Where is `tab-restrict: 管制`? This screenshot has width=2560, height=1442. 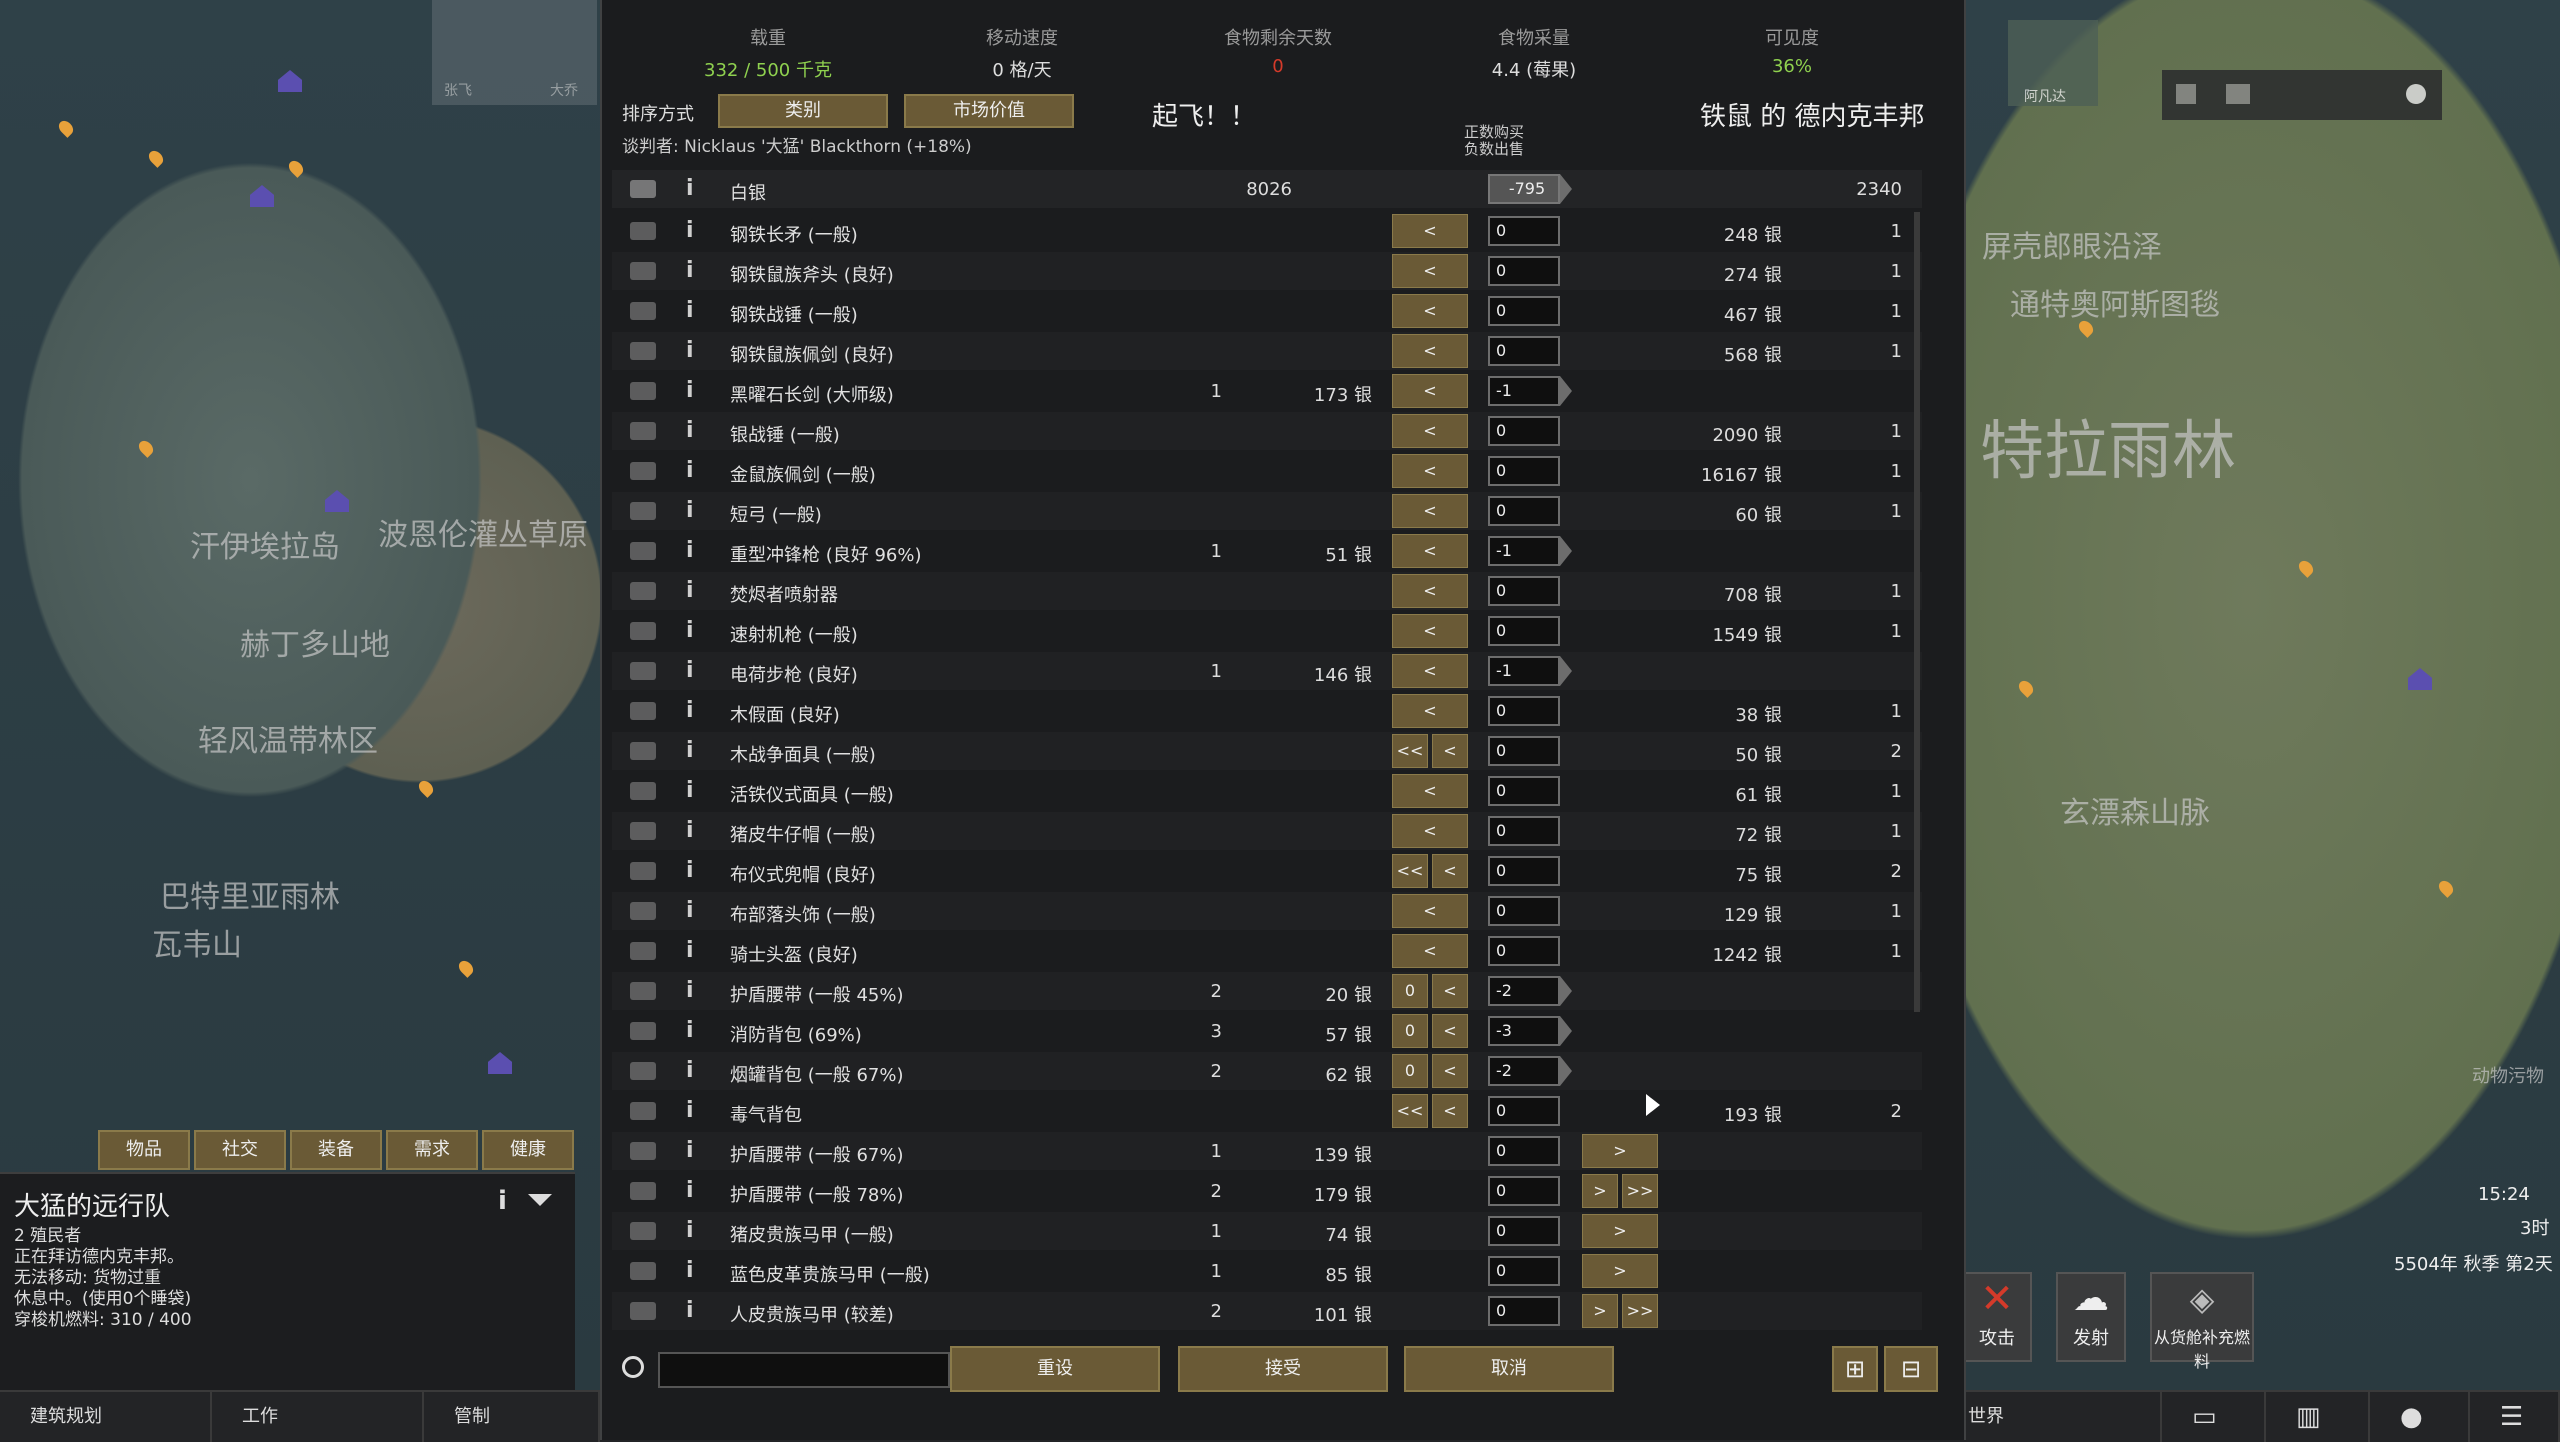 tab-restrict: 管制 is located at coordinates (512, 1417).